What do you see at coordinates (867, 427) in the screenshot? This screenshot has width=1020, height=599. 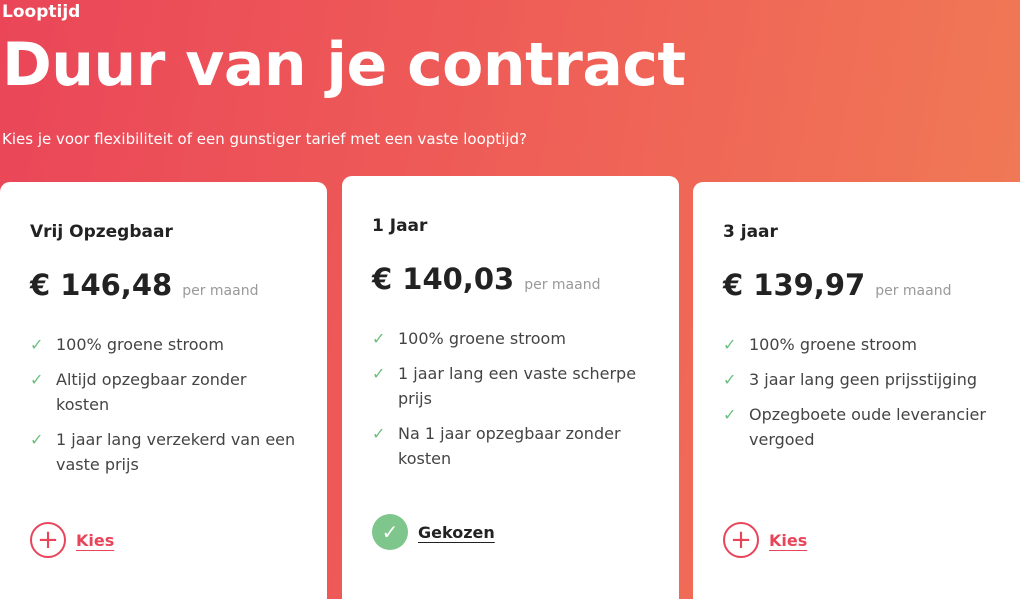 I see `feature-text: Opzegboete oude leverancier vergoed` at bounding box center [867, 427].